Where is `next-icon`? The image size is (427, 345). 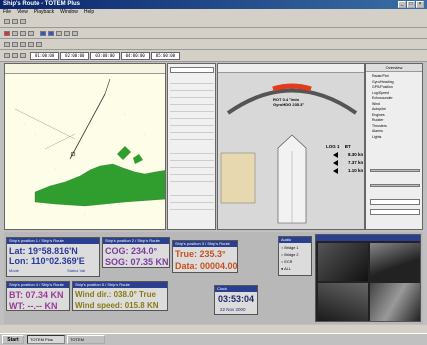 next-icon is located at coordinates (15, 55).